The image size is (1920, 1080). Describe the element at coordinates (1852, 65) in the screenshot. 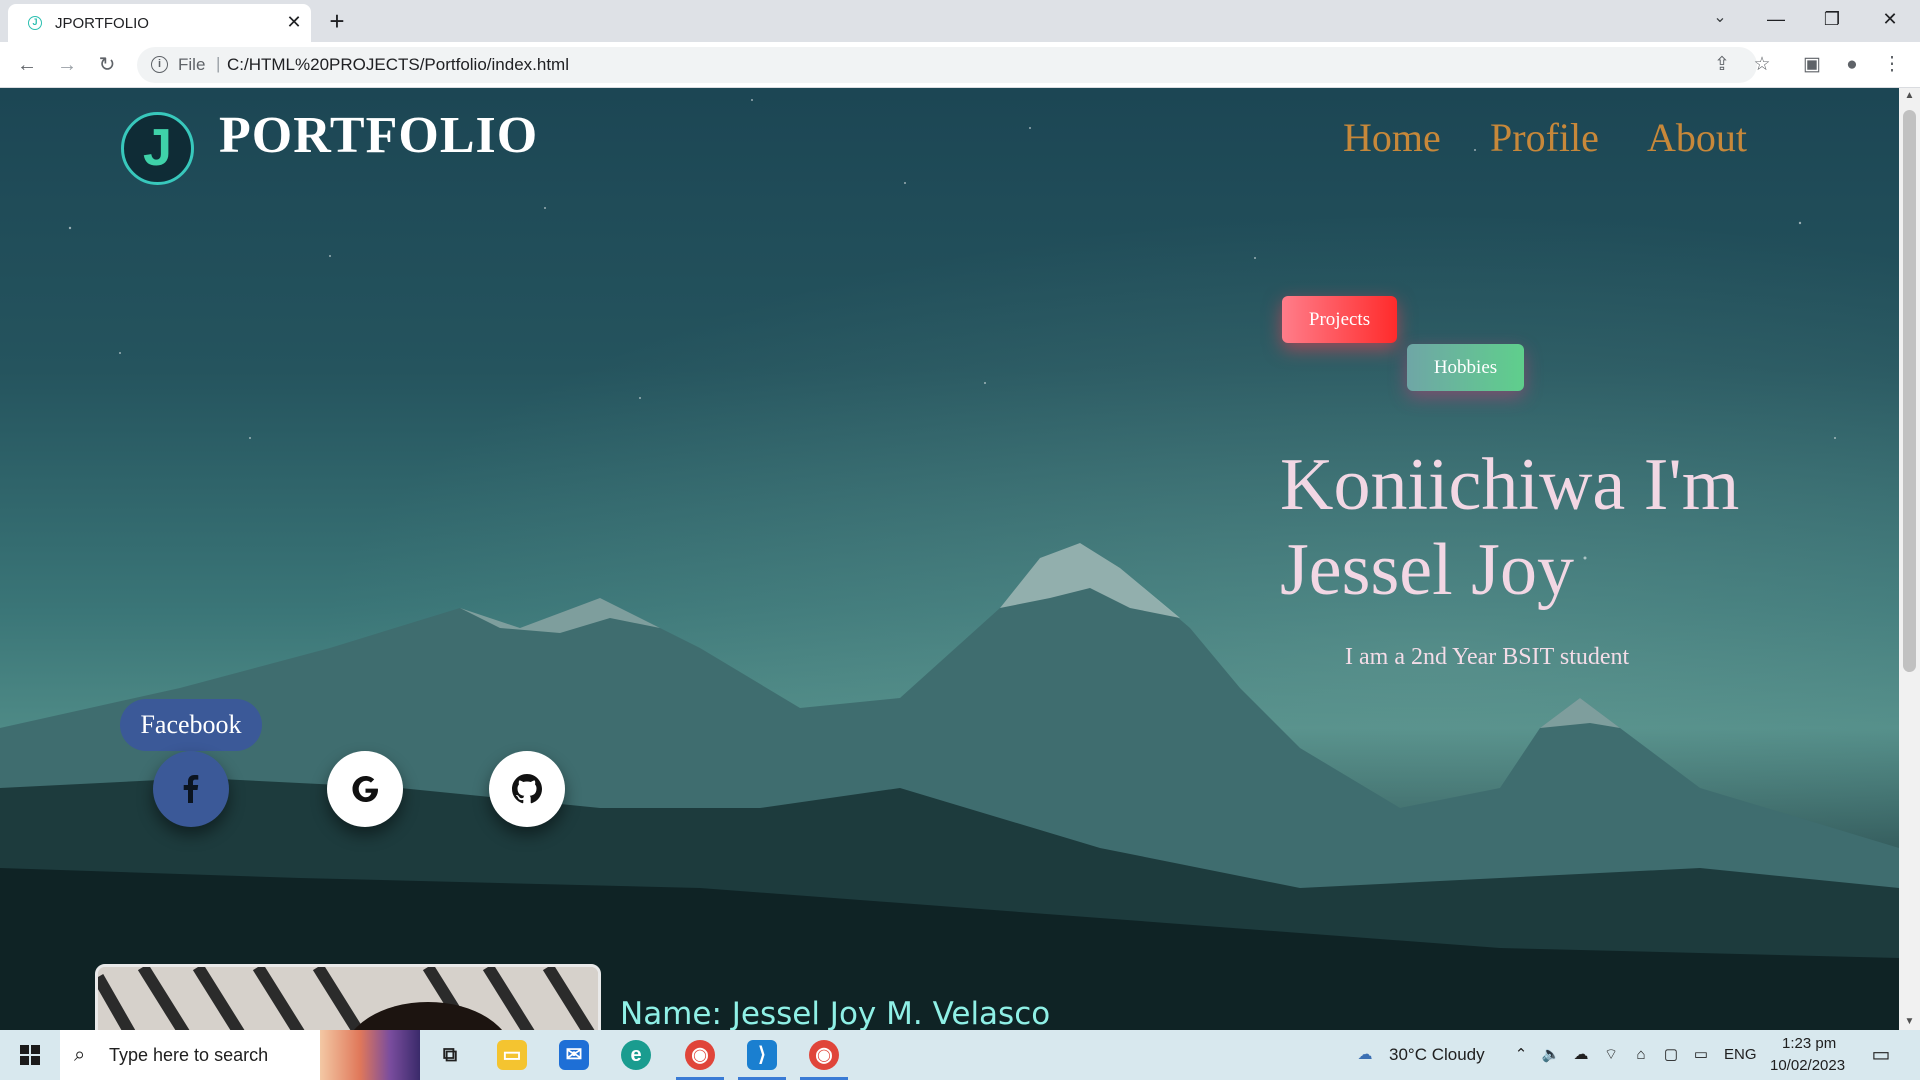

I see `profile-icon: ●` at that location.